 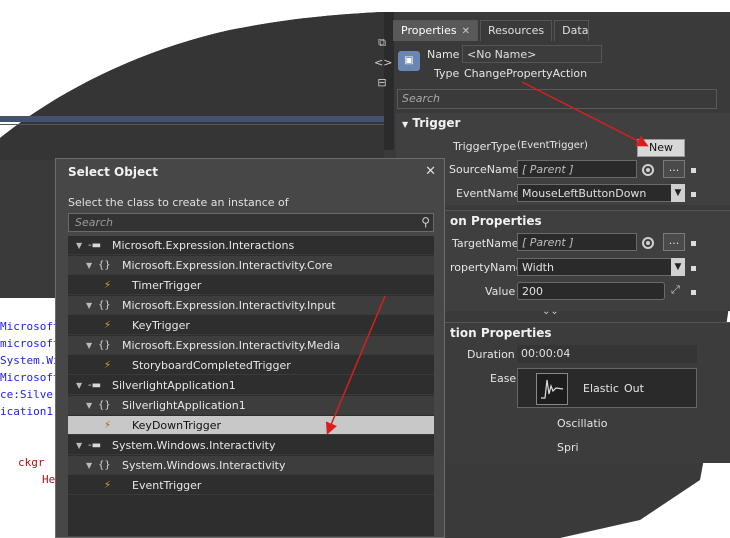 What do you see at coordinates (355, 365) in the screenshot?
I see `arrow-to-keydowntrigger` at bounding box center [355, 365].